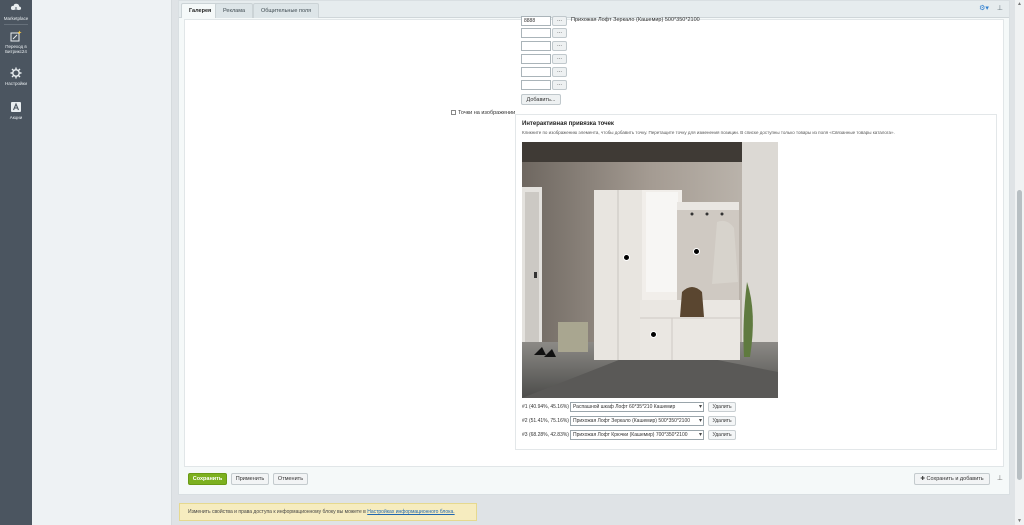  What do you see at coordinates (290, 479) in the screenshot?
I see `cancel-button: Отменить` at bounding box center [290, 479].